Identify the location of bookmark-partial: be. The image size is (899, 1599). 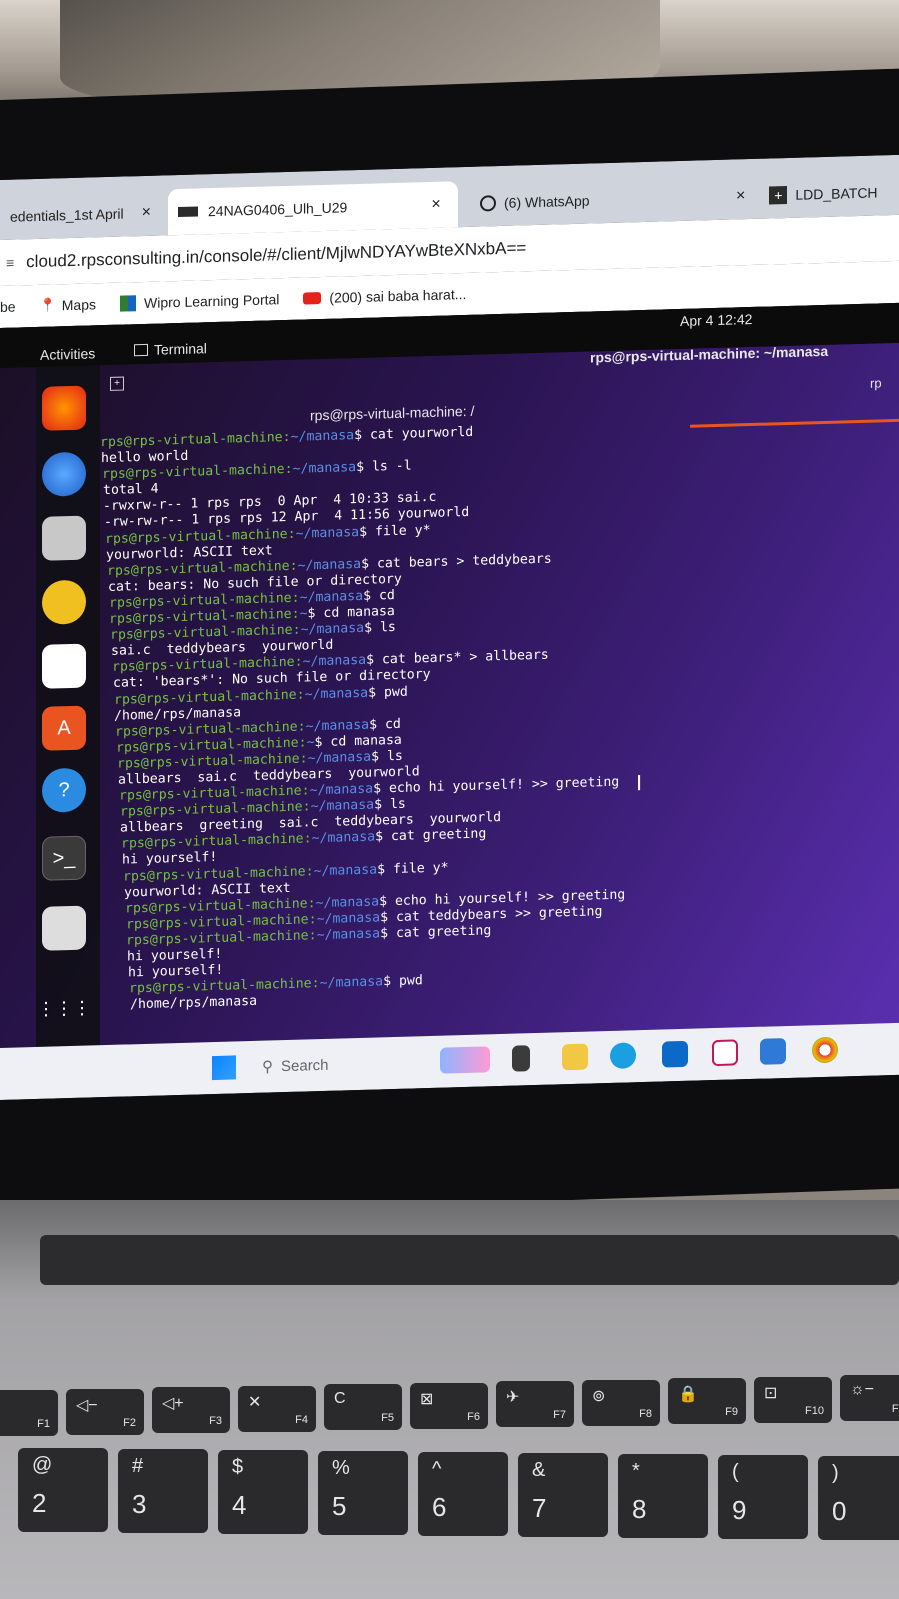
(8, 307).